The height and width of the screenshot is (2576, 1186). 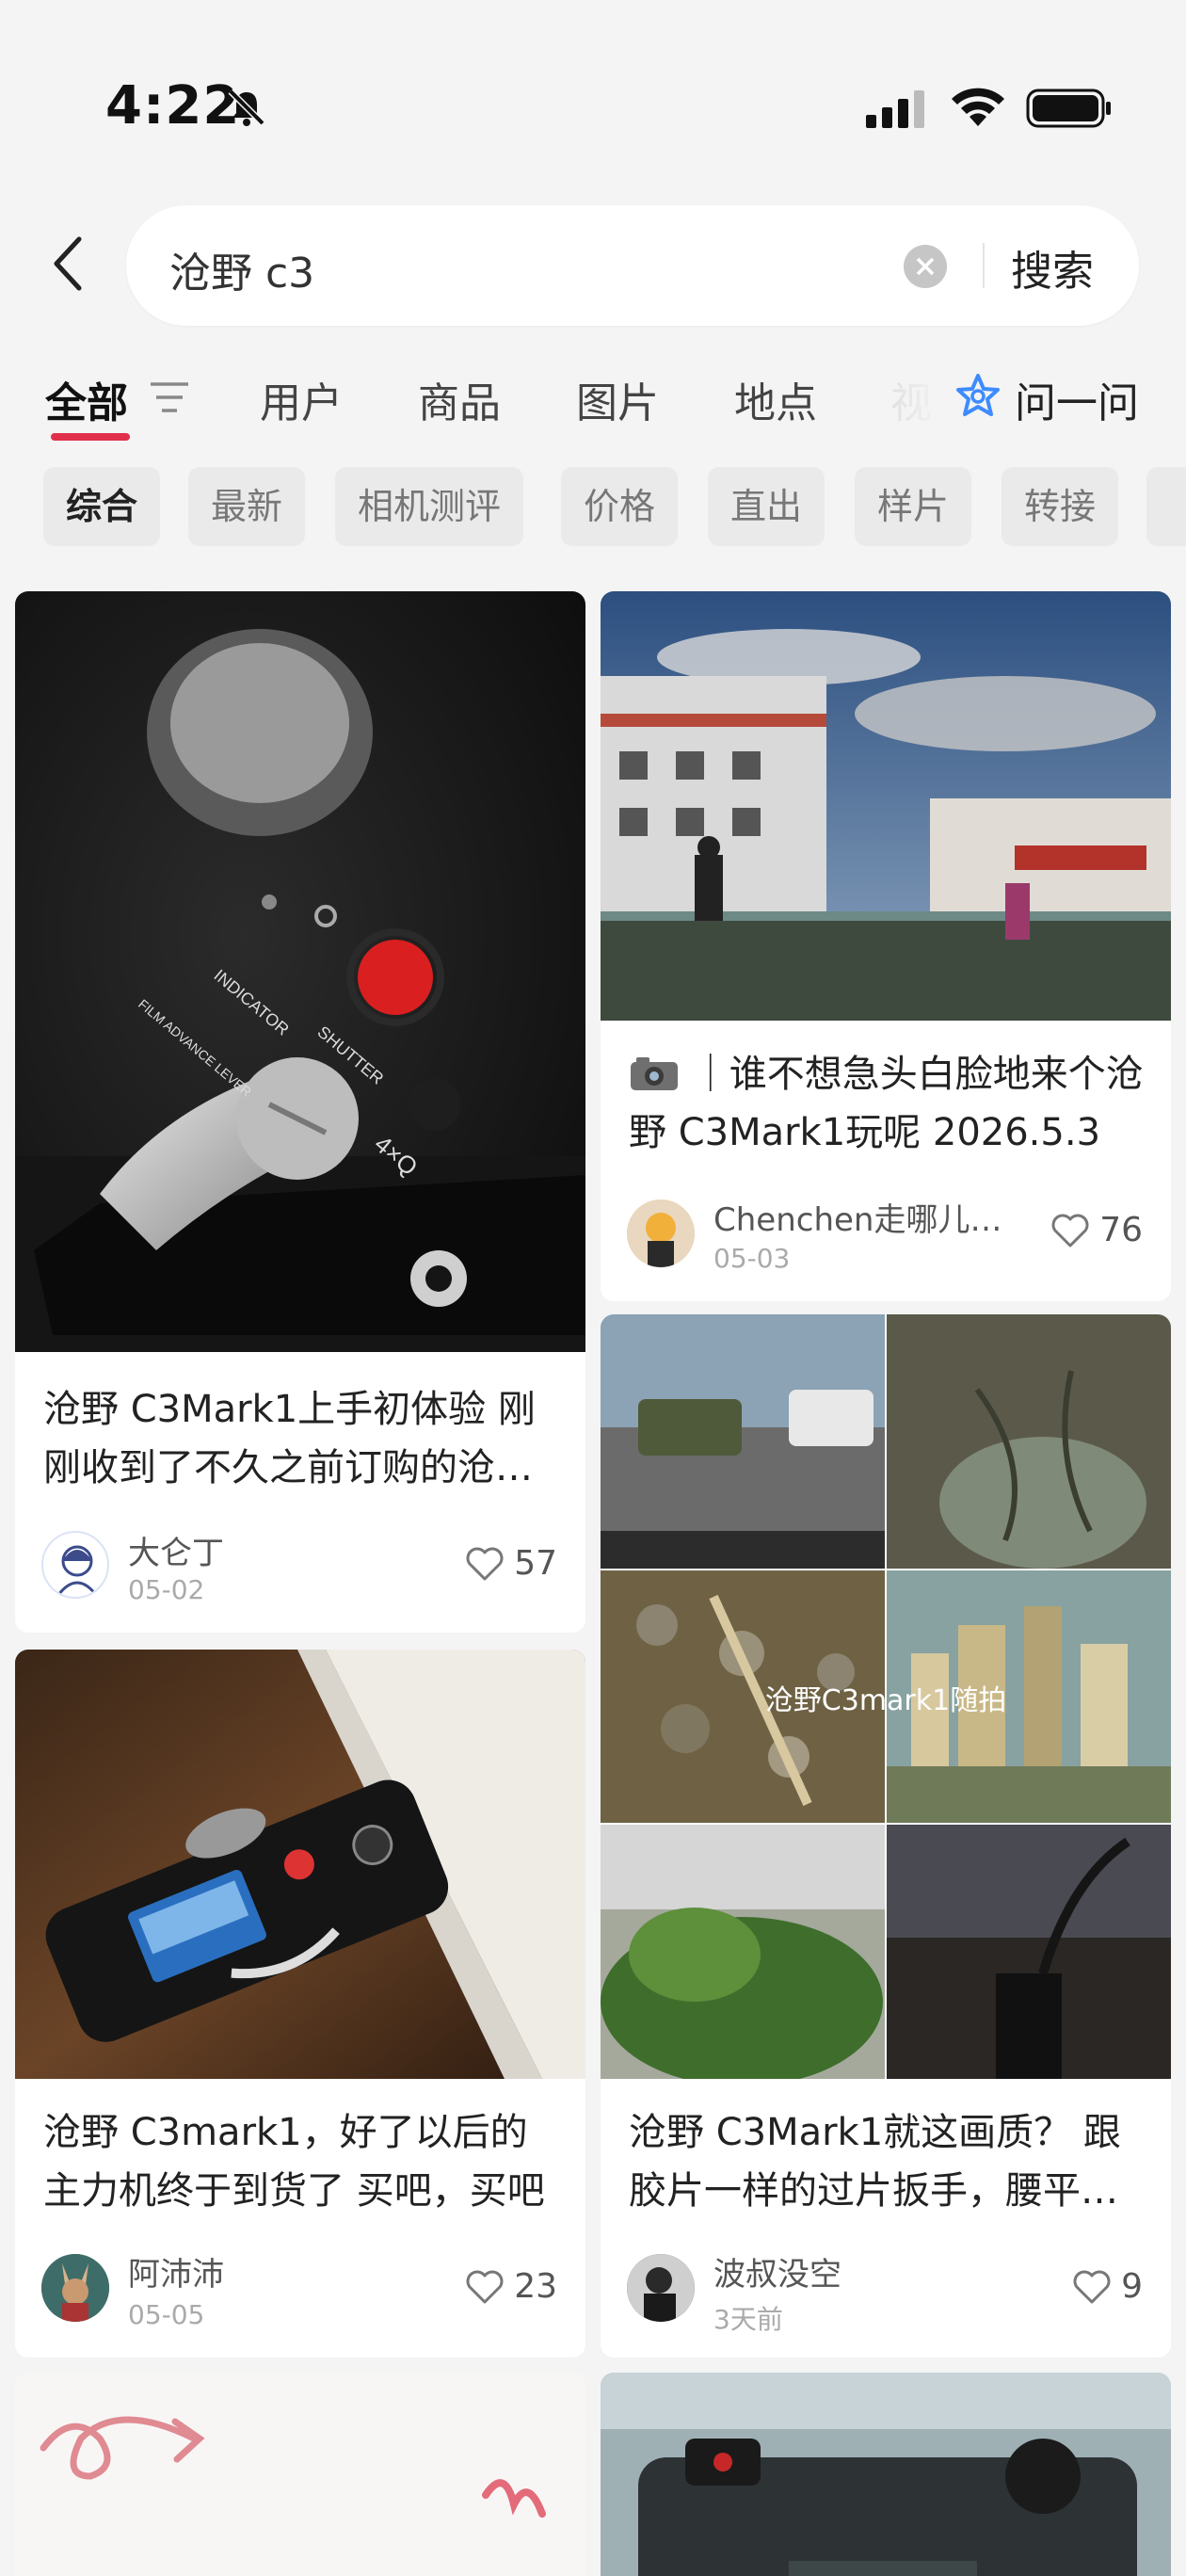 What do you see at coordinates (459, 399) in the screenshot?
I see `tab-products: 商品` at bounding box center [459, 399].